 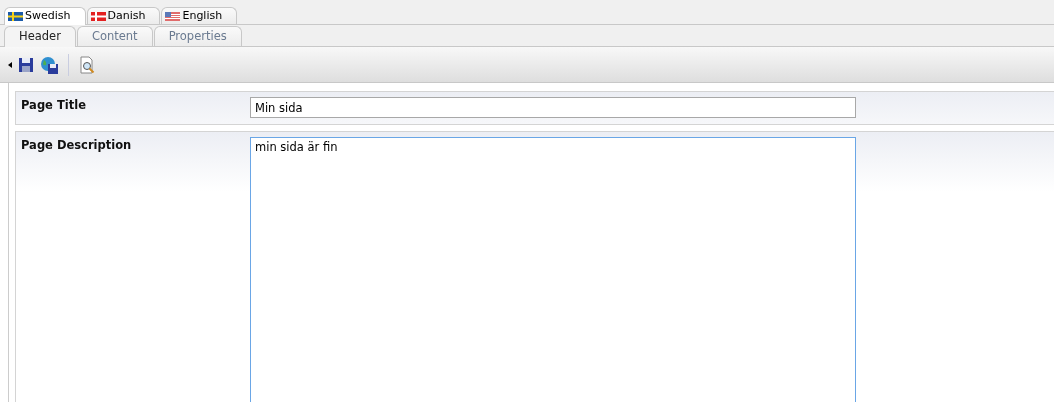 What do you see at coordinates (49, 64) in the screenshot?
I see `globe-save-icon` at bounding box center [49, 64].